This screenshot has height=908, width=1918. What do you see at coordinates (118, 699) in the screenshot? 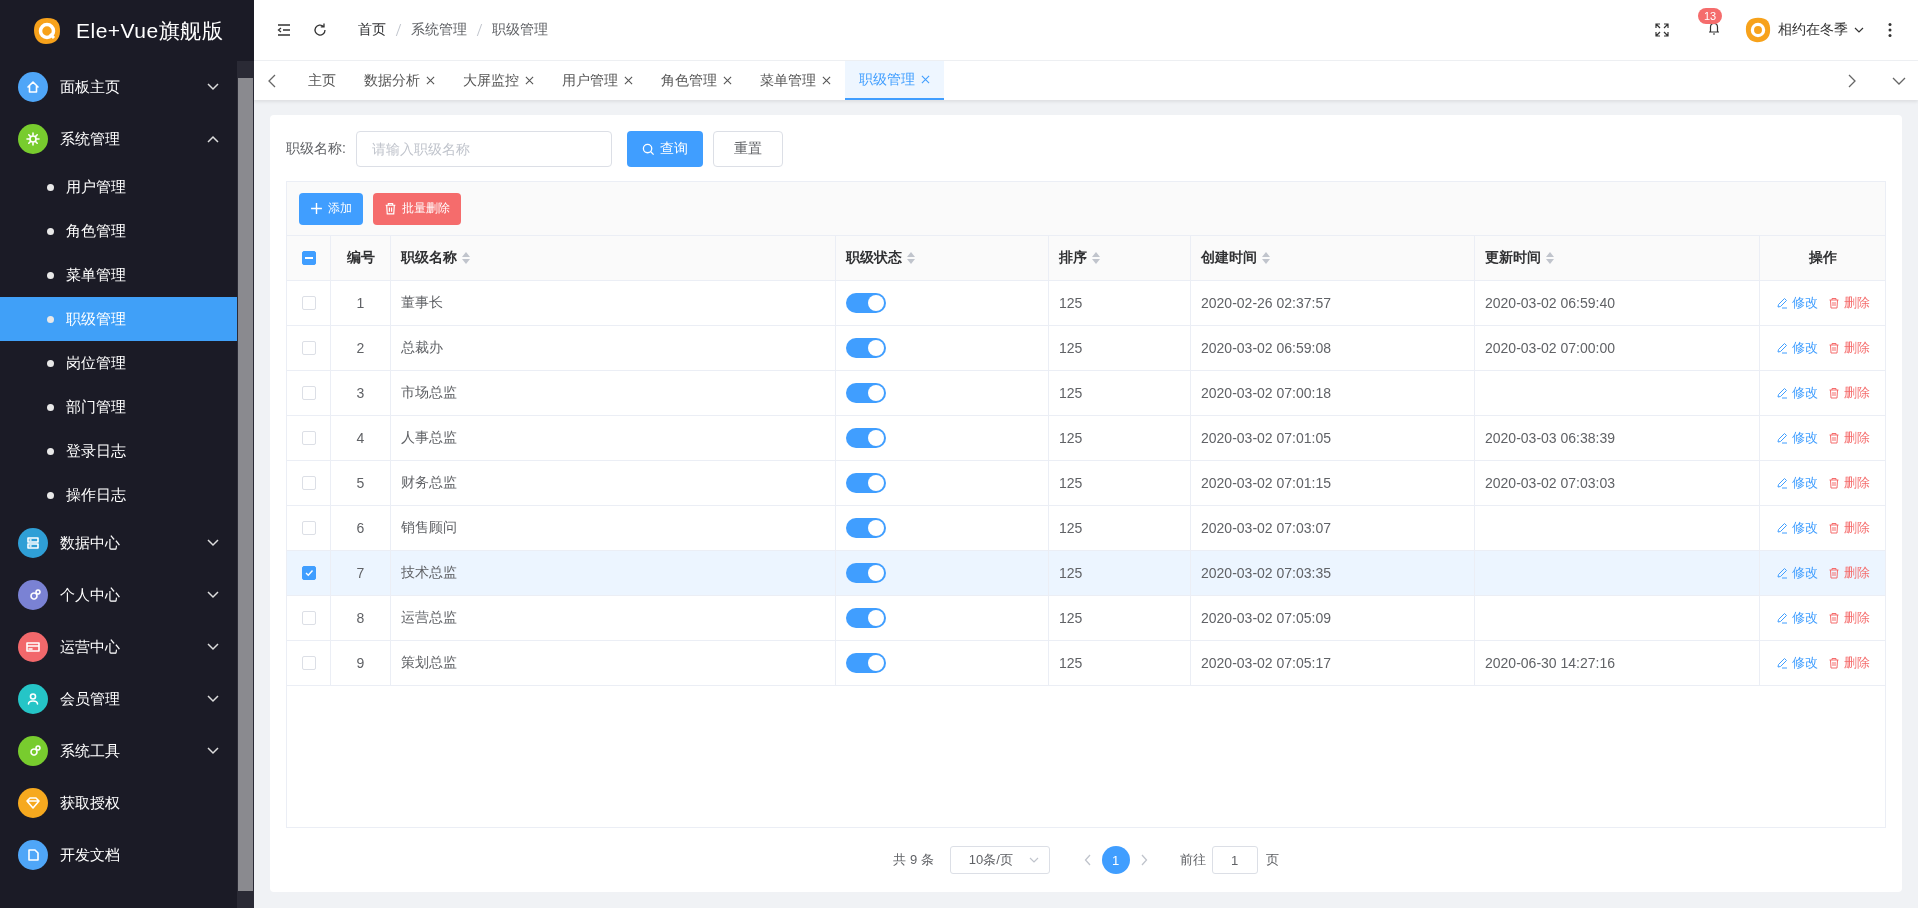
I see `menu-item: 会员管理` at bounding box center [118, 699].